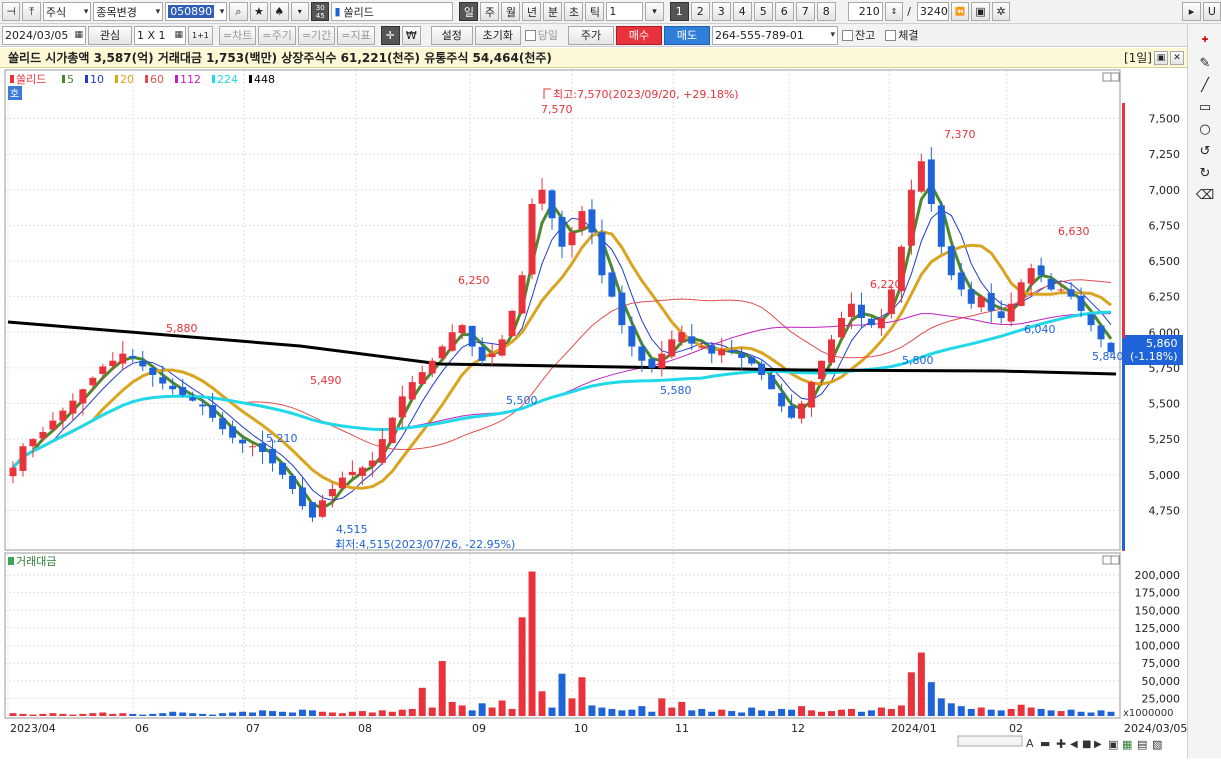  Describe the element at coordinates (1205, 129) in the screenshot. I see `circle-tool-icon: ○` at that location.